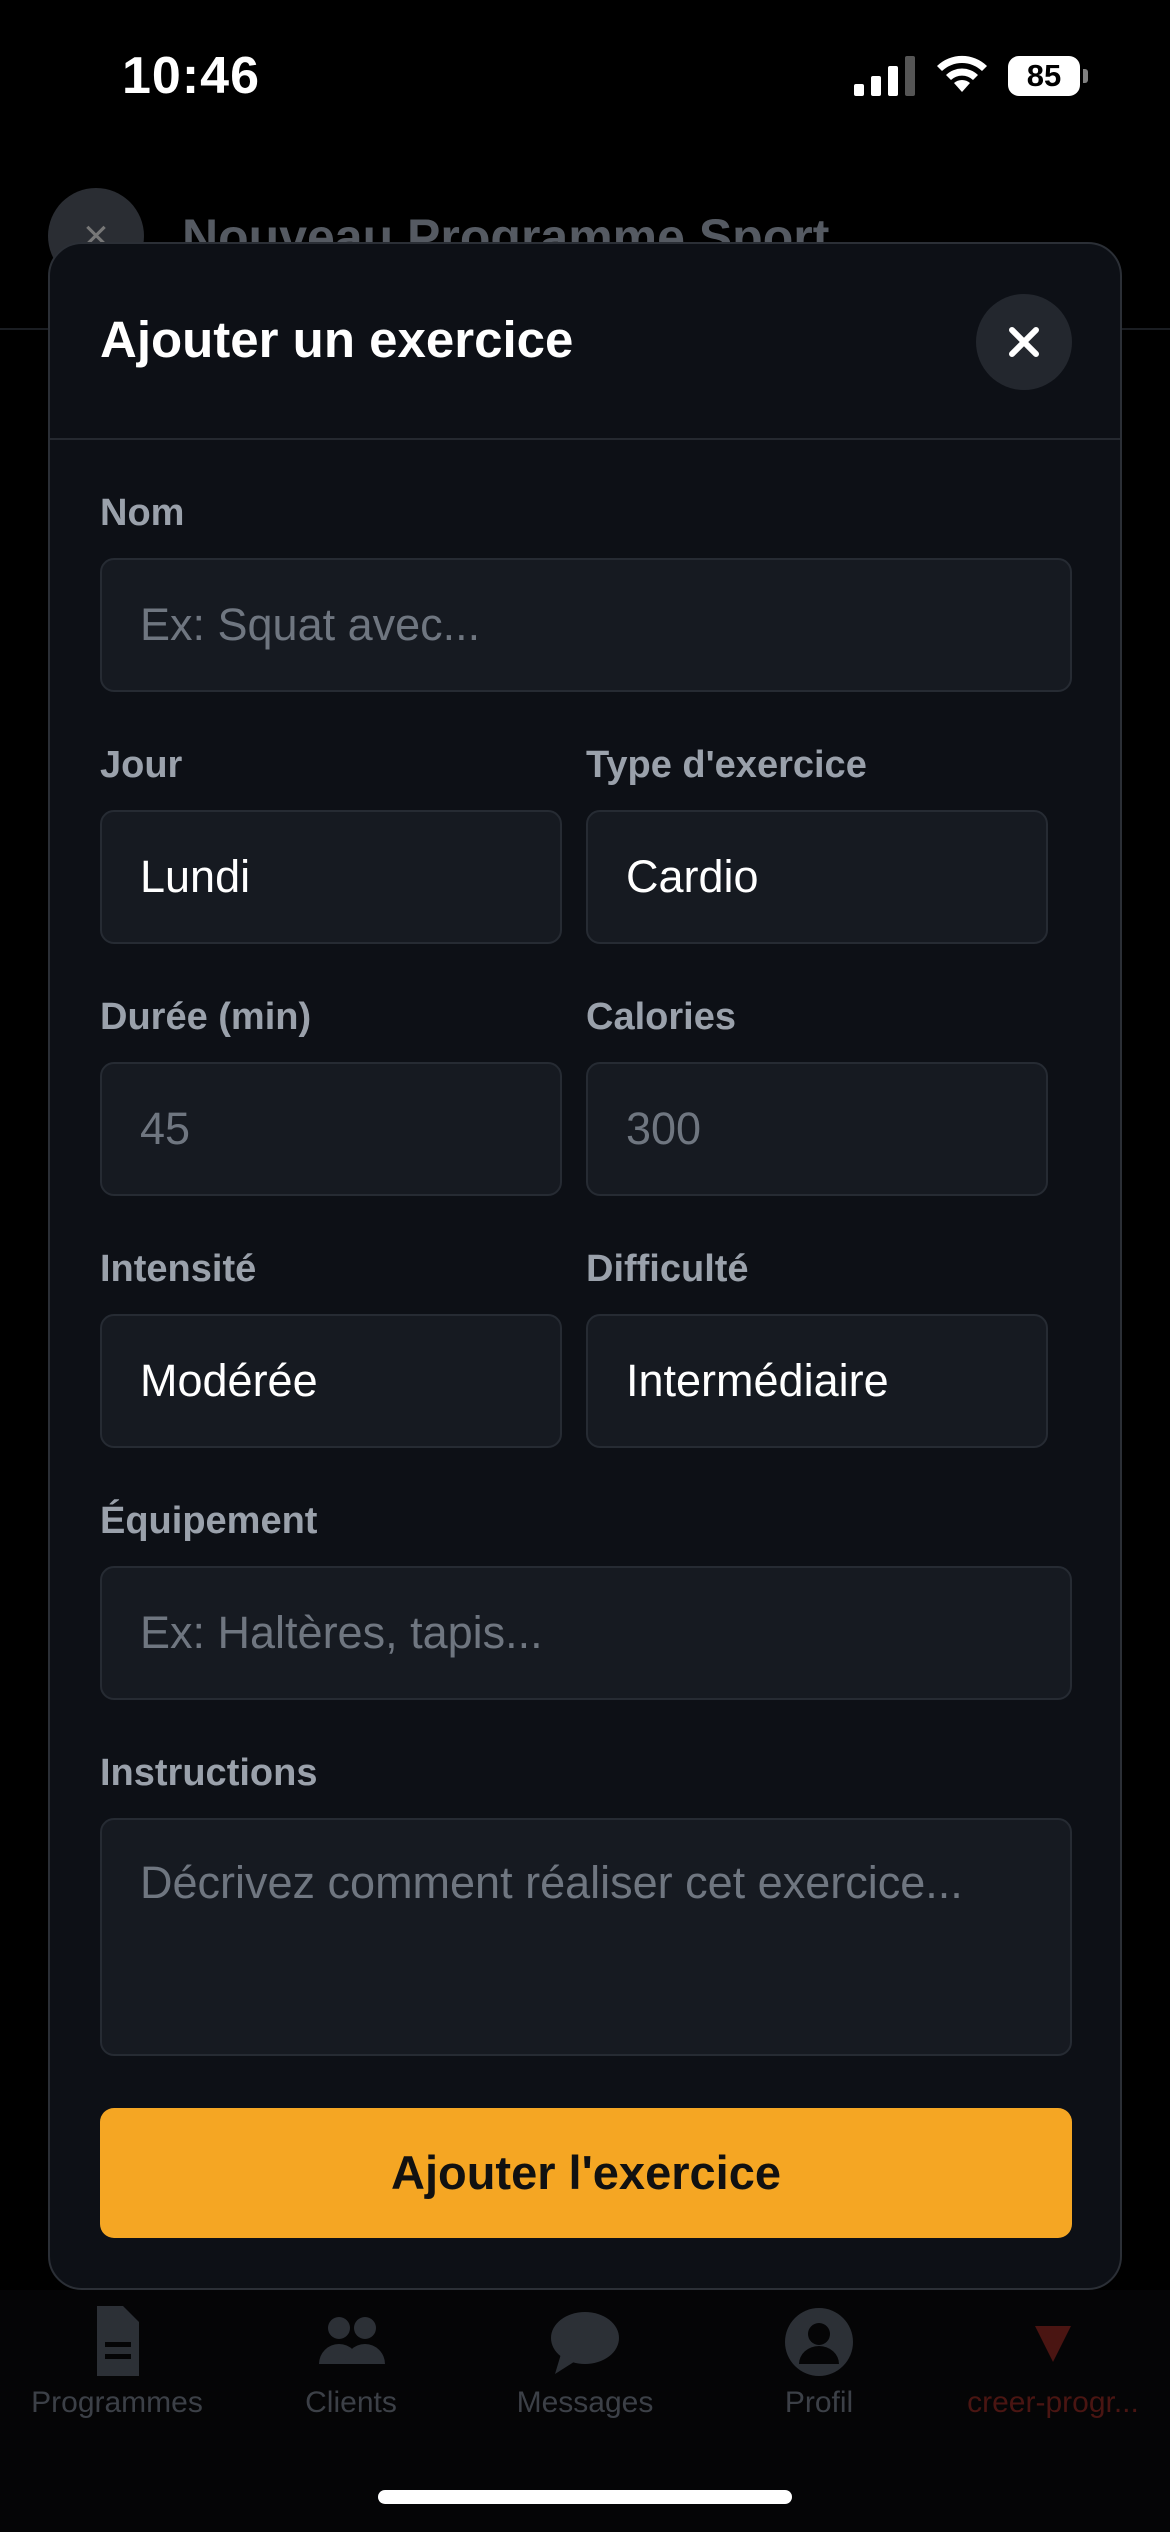  What do you see at coordinates (585, 75) in the screenshot?
I see `status-bar: 10:46 85` at bounding box center [585, 75].